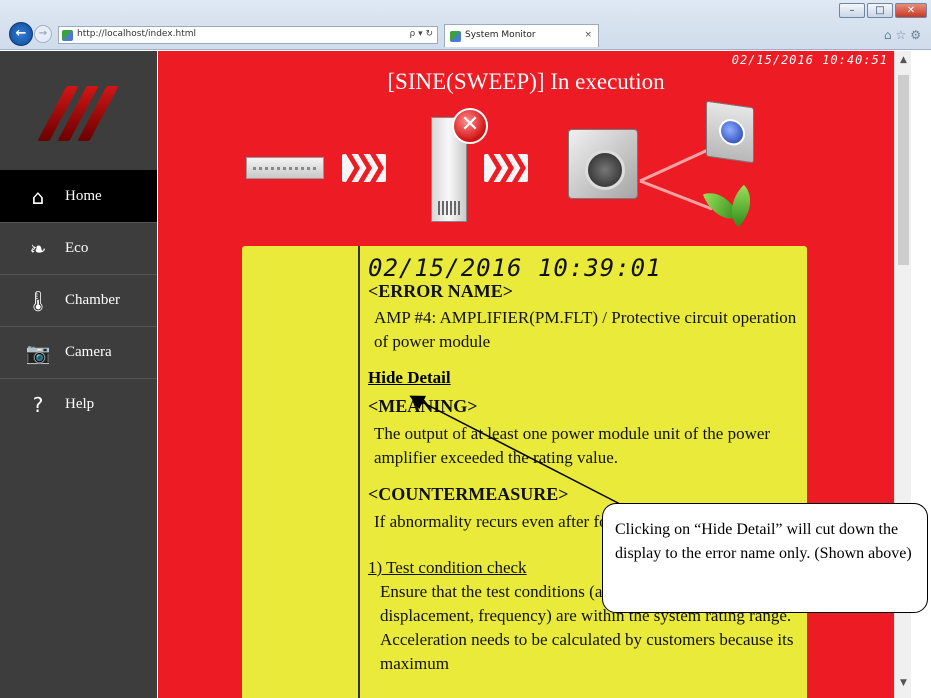 This screenshot has width=931, height=698. I want to click on error-name-heading: <ERROR NAME>, so click(441, 291).